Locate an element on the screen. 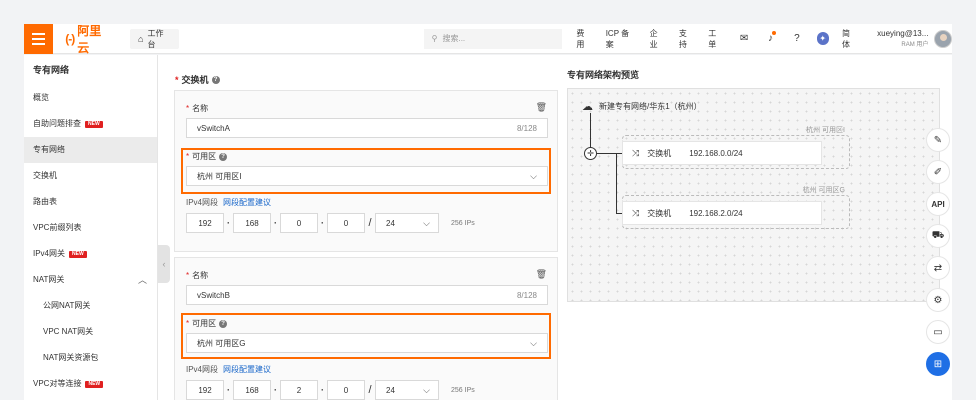  sidebar-item-vpc-peering: VPC对等连接 NEW is located at coordinates (90, 384).